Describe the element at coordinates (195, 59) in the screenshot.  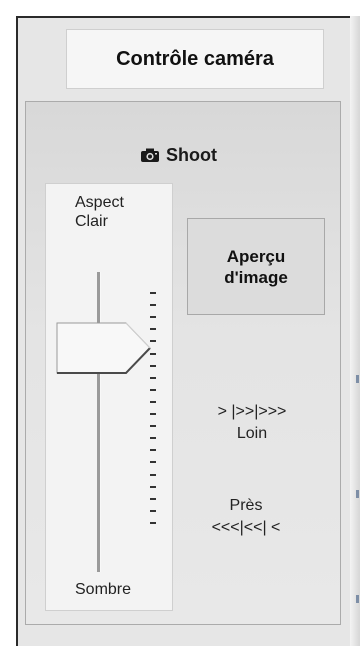
I see `window-title: Contrôle caméra` at that location.